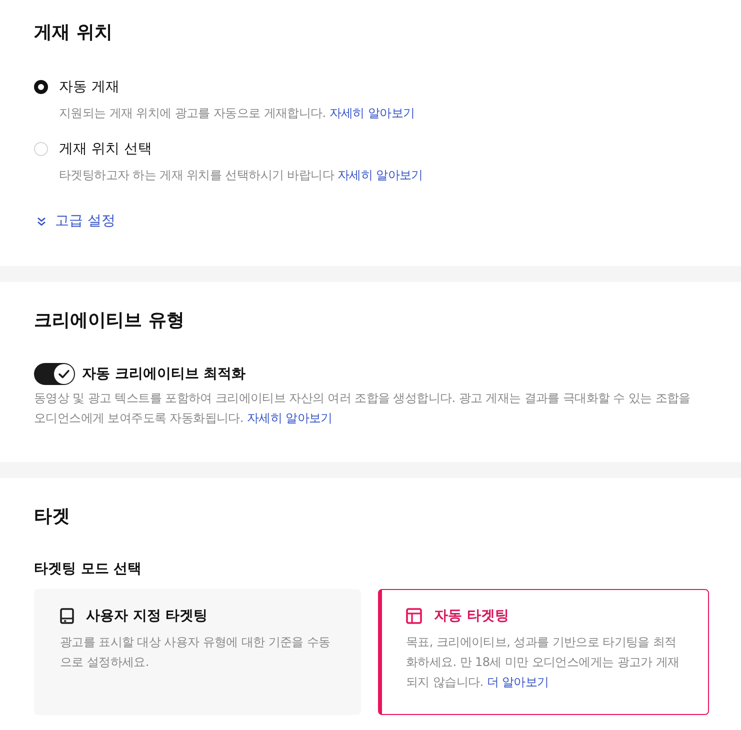 Image resolution: width=741 pixels, height=730 pixels. What do you see at coordinates (88, 569) in the screenshot?
I see `subsection-title: 타겟팅 모드 선택` at bounding box center [88, 569].